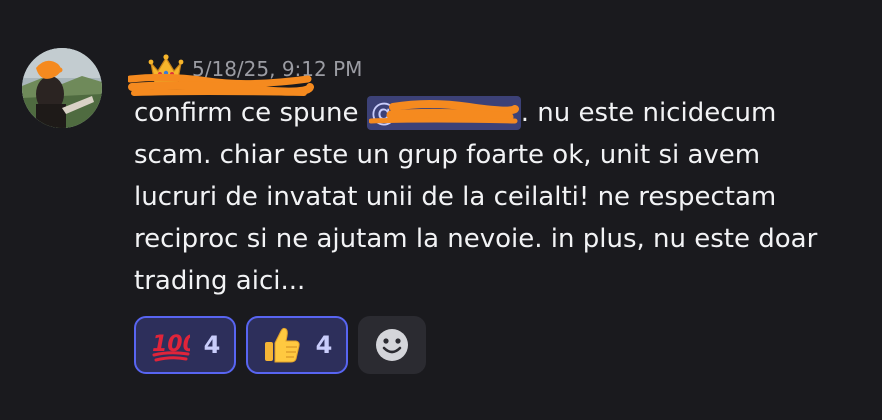  I want to click on avatar, so click(62, 88).